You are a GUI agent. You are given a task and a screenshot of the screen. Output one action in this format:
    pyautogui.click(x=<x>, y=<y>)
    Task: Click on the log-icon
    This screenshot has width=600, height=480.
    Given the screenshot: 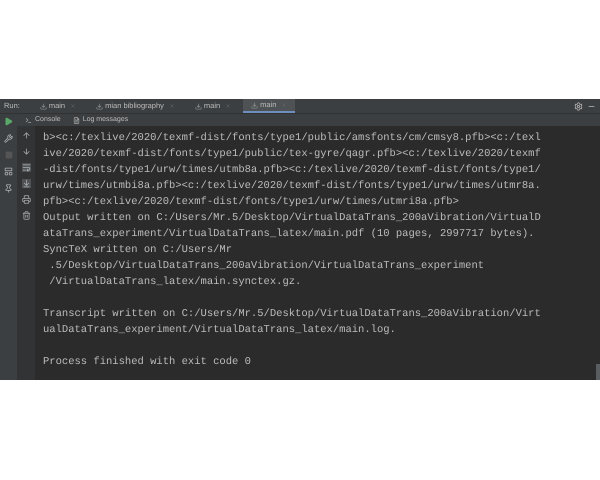 What is the action you would take?
    pyautogui.click(x=76, y=120)
    